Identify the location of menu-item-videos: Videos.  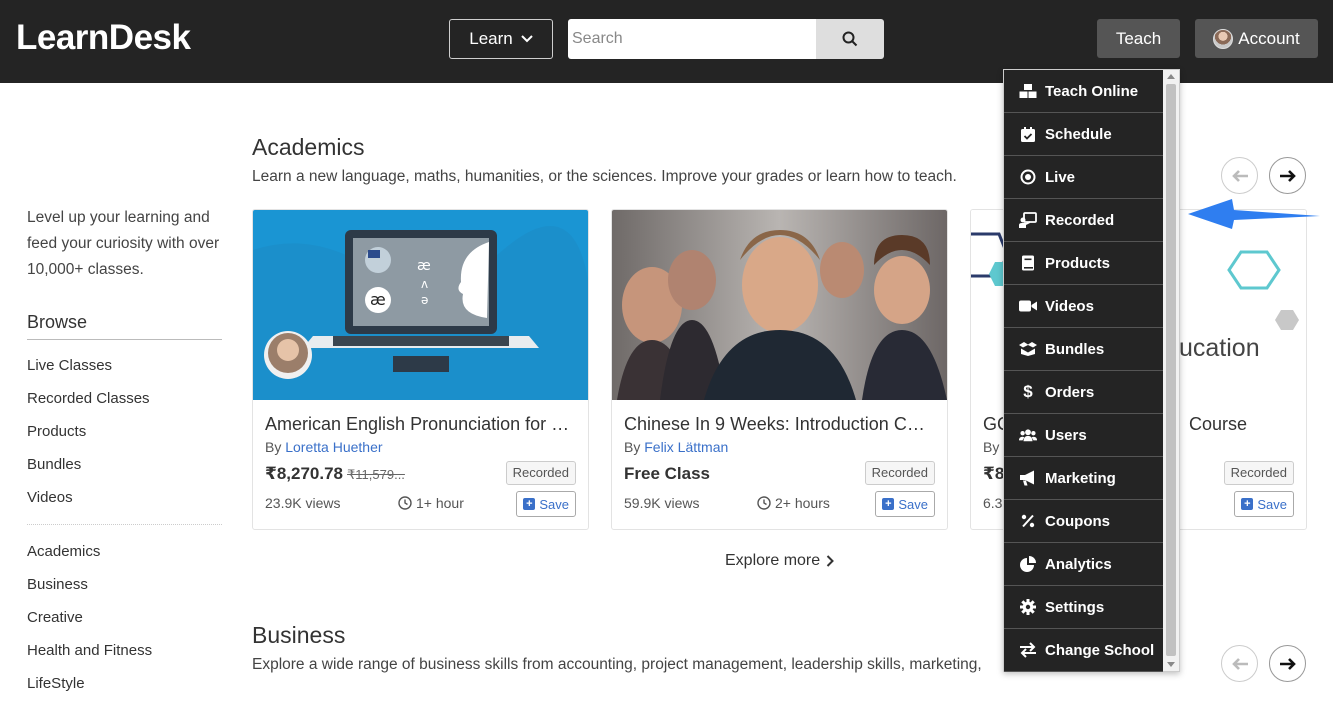
(1083, 306).